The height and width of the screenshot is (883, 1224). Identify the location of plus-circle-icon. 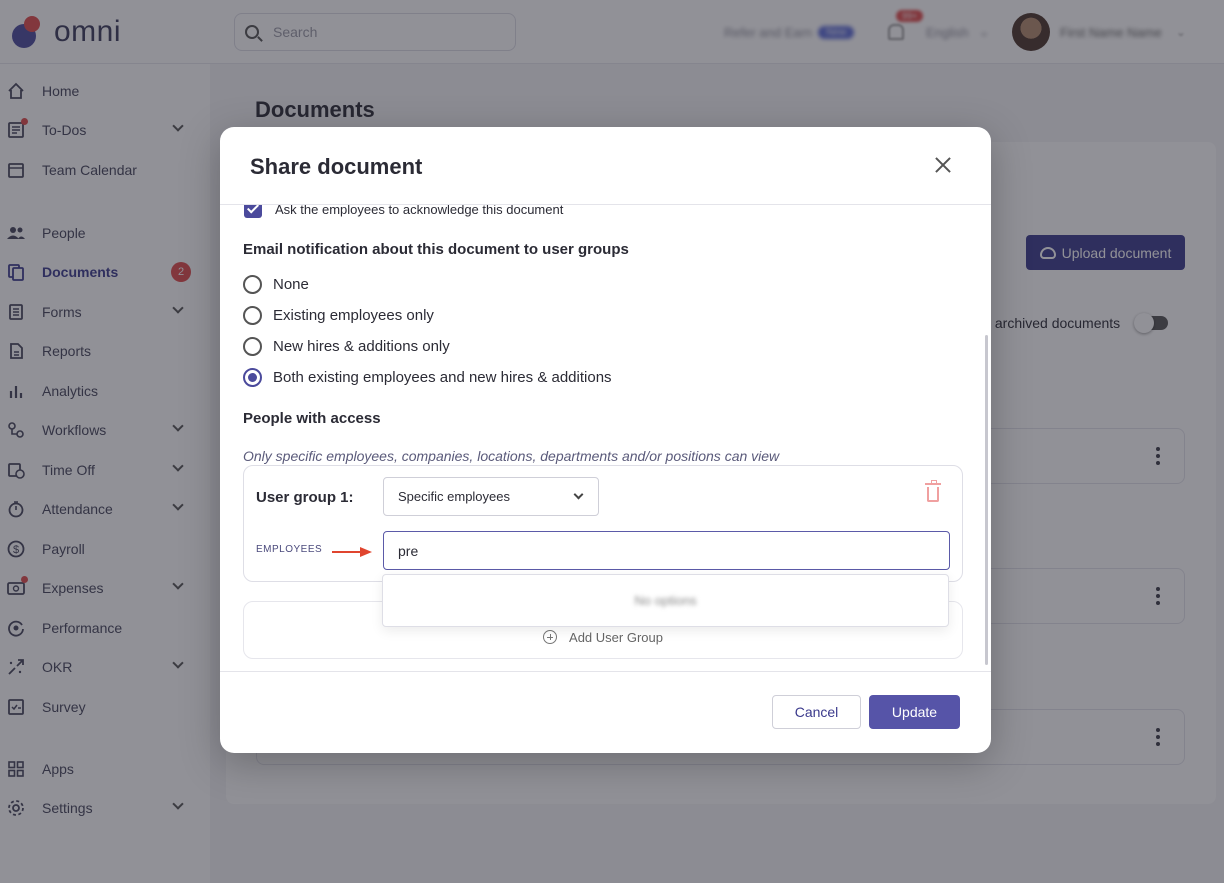
(550, 637).